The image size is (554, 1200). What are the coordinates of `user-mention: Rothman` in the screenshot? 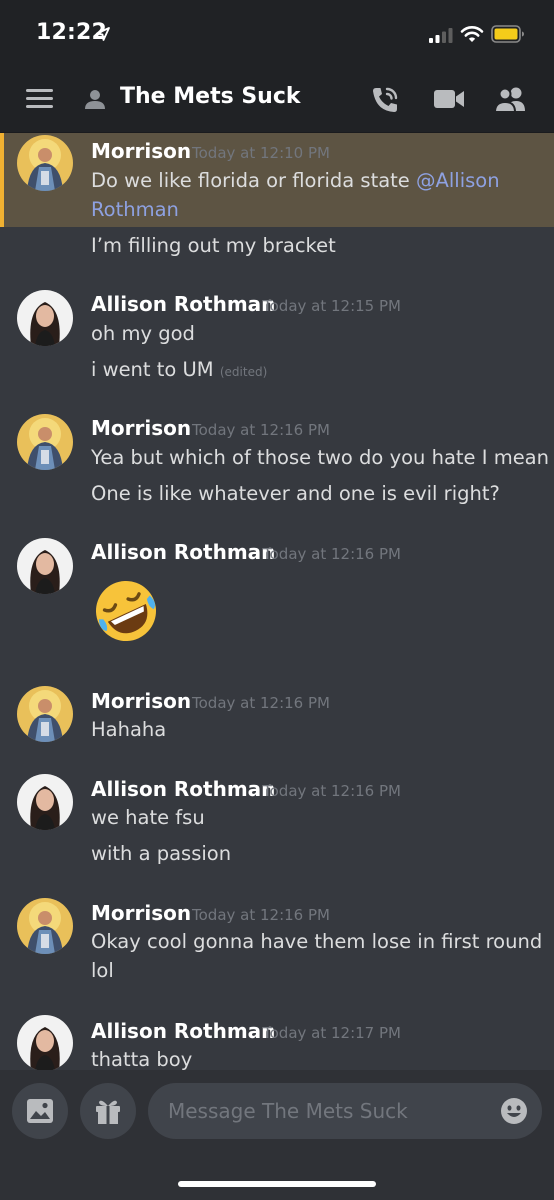 It's located at (135, 209).